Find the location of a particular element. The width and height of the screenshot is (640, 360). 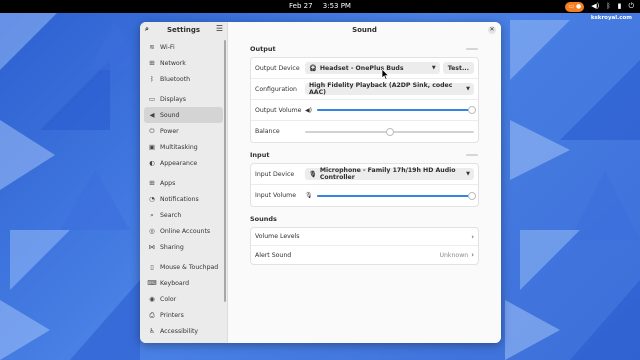

sidebar-item-label: Keyboard is located at coordinates (175, 283).